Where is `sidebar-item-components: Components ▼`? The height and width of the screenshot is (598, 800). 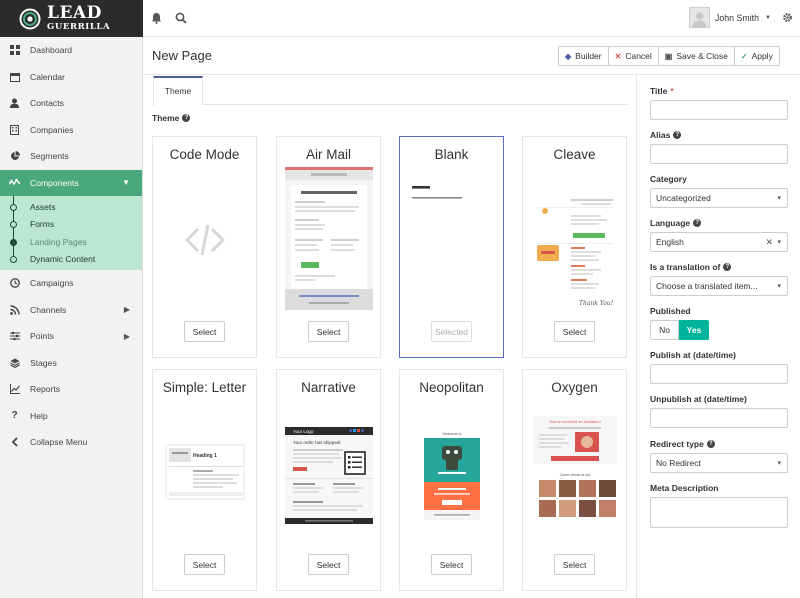
sidebar-item-components: Components ▼ is located at coordinates (71, 182).